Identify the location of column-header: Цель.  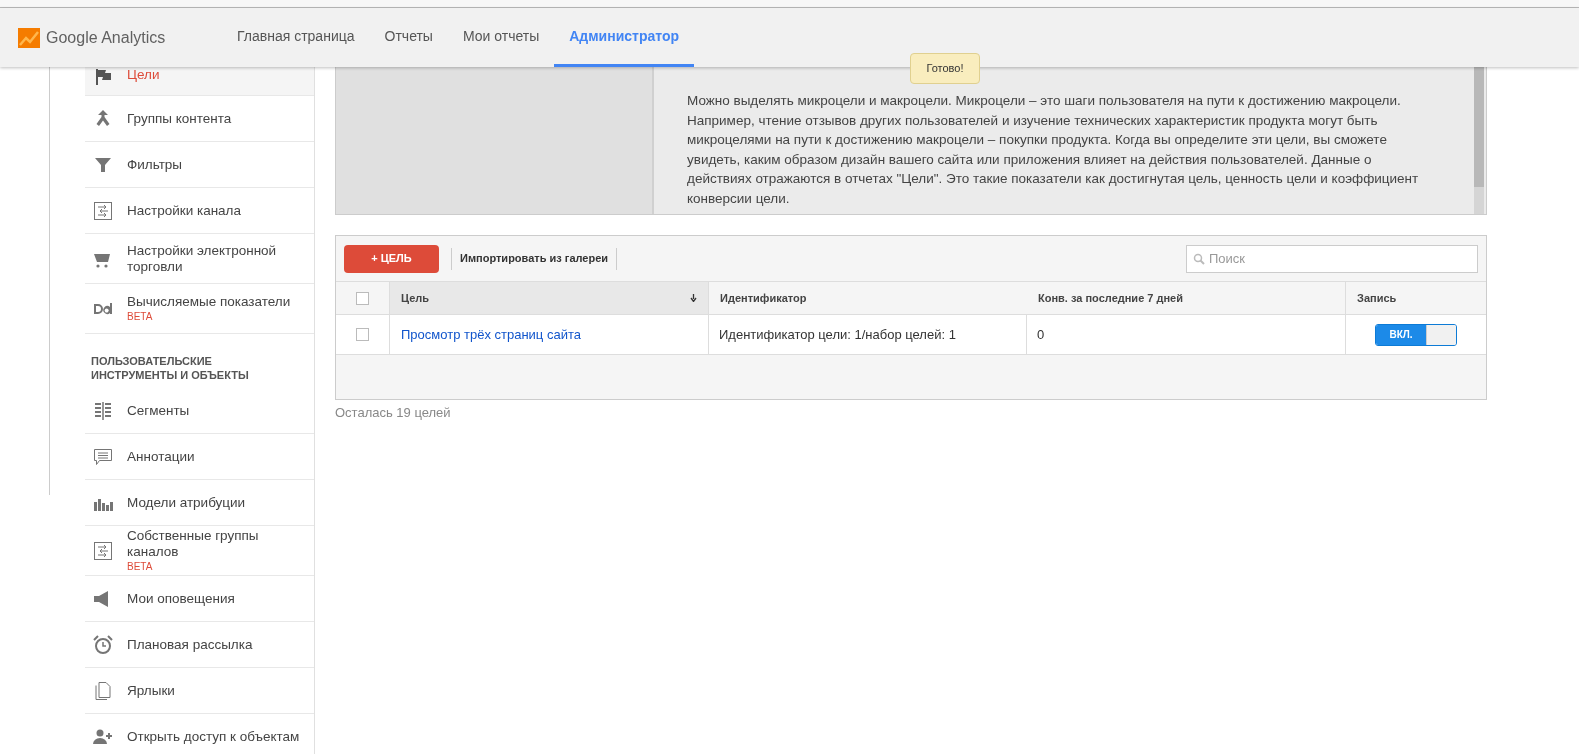
(549, 298).